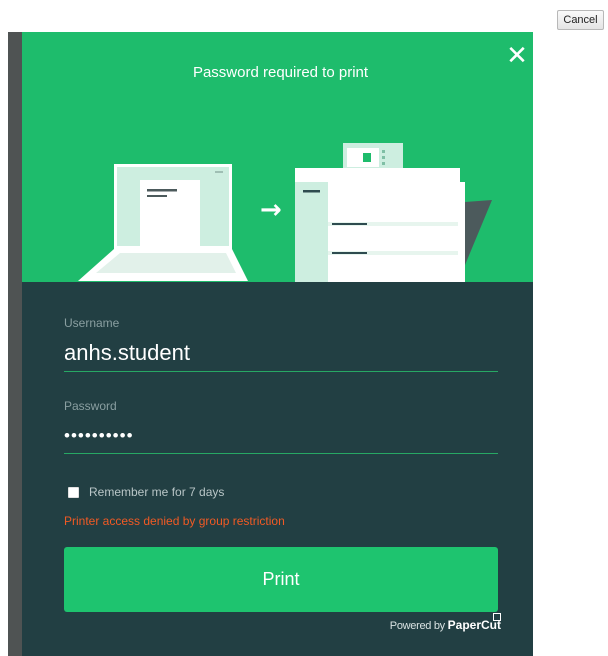  What do you see at coordinates (497, 617) in the screenshot?
I see `papercut-logo-mark-icon` at bounding box center [497, 617].